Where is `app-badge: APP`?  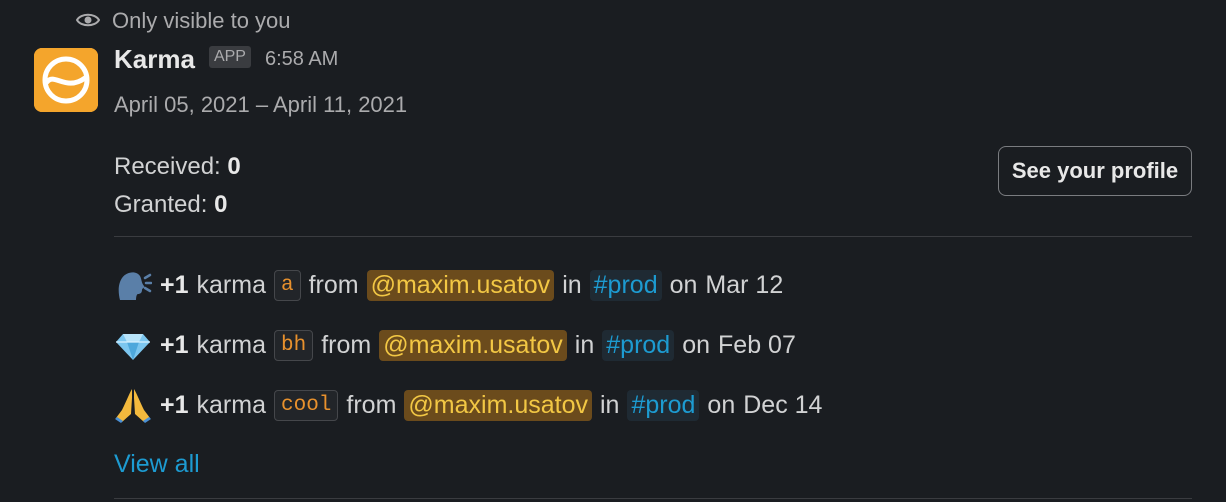 app-badge: APP is located at coordinates (229, 56).